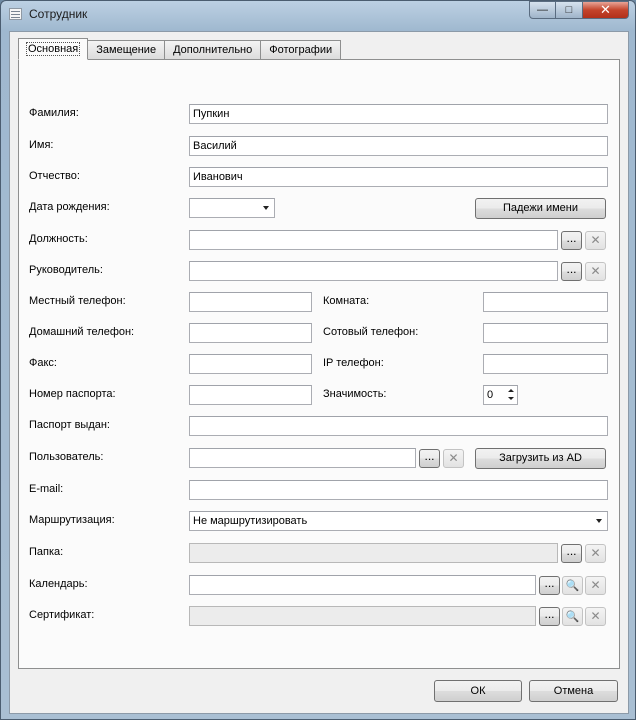 The width and height of the screenshot is (636, 720). Describe the element at coordinates (250, 521) in the screenshot. I see `routing-selected-value: Не маршрутизировать` at that location.